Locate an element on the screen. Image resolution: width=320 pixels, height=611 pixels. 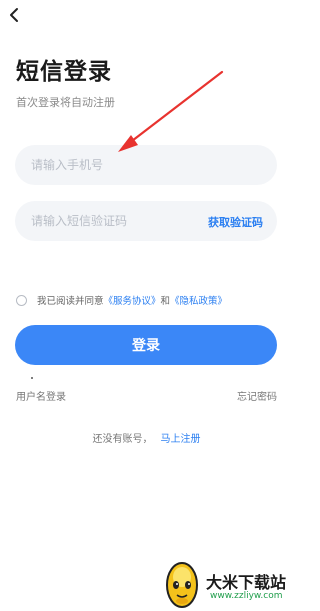
agreement-conjunction: 和 is located at coordinates (165, 301).